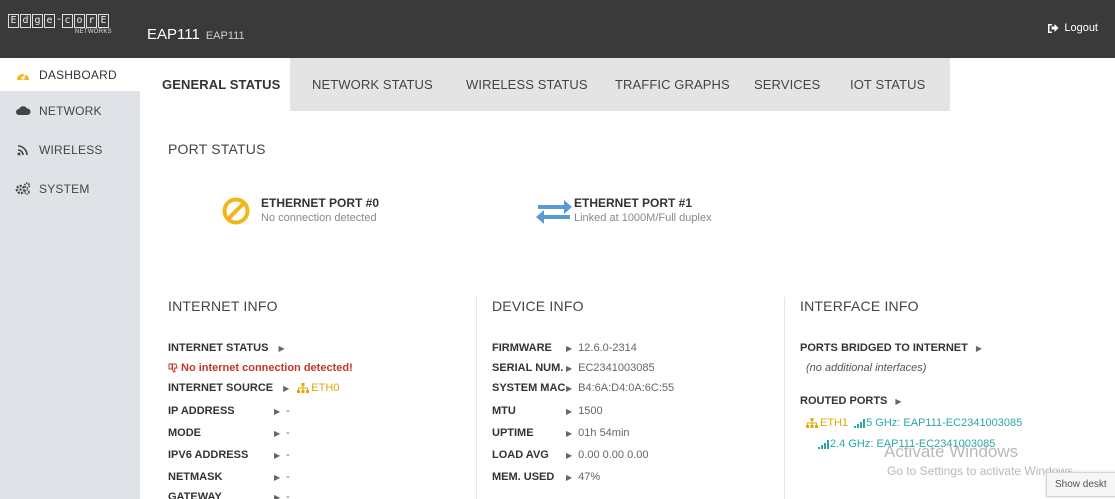 The height and width of the screenshot is (499, 1115). Describe the element at coordinates (23, 150) in the screenshot. I see `wireless-icon` at that location.